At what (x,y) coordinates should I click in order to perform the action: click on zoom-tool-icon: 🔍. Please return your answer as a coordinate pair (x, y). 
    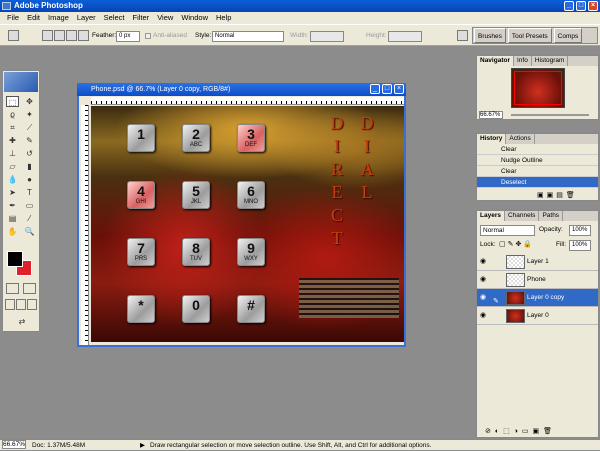
    Looking at the image, I should click on (29, 231).